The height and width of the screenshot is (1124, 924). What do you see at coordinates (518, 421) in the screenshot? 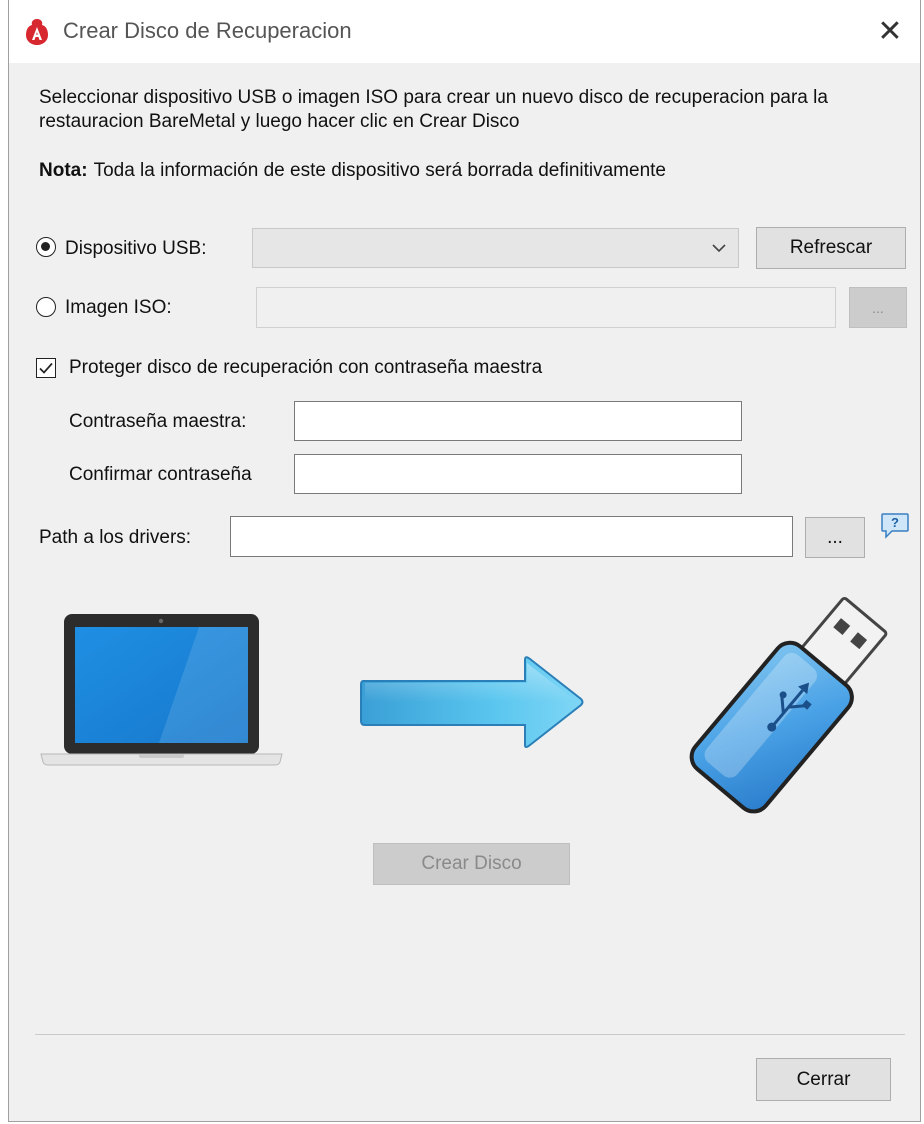
I see `master-password-input` at bounding box center [518, 421].